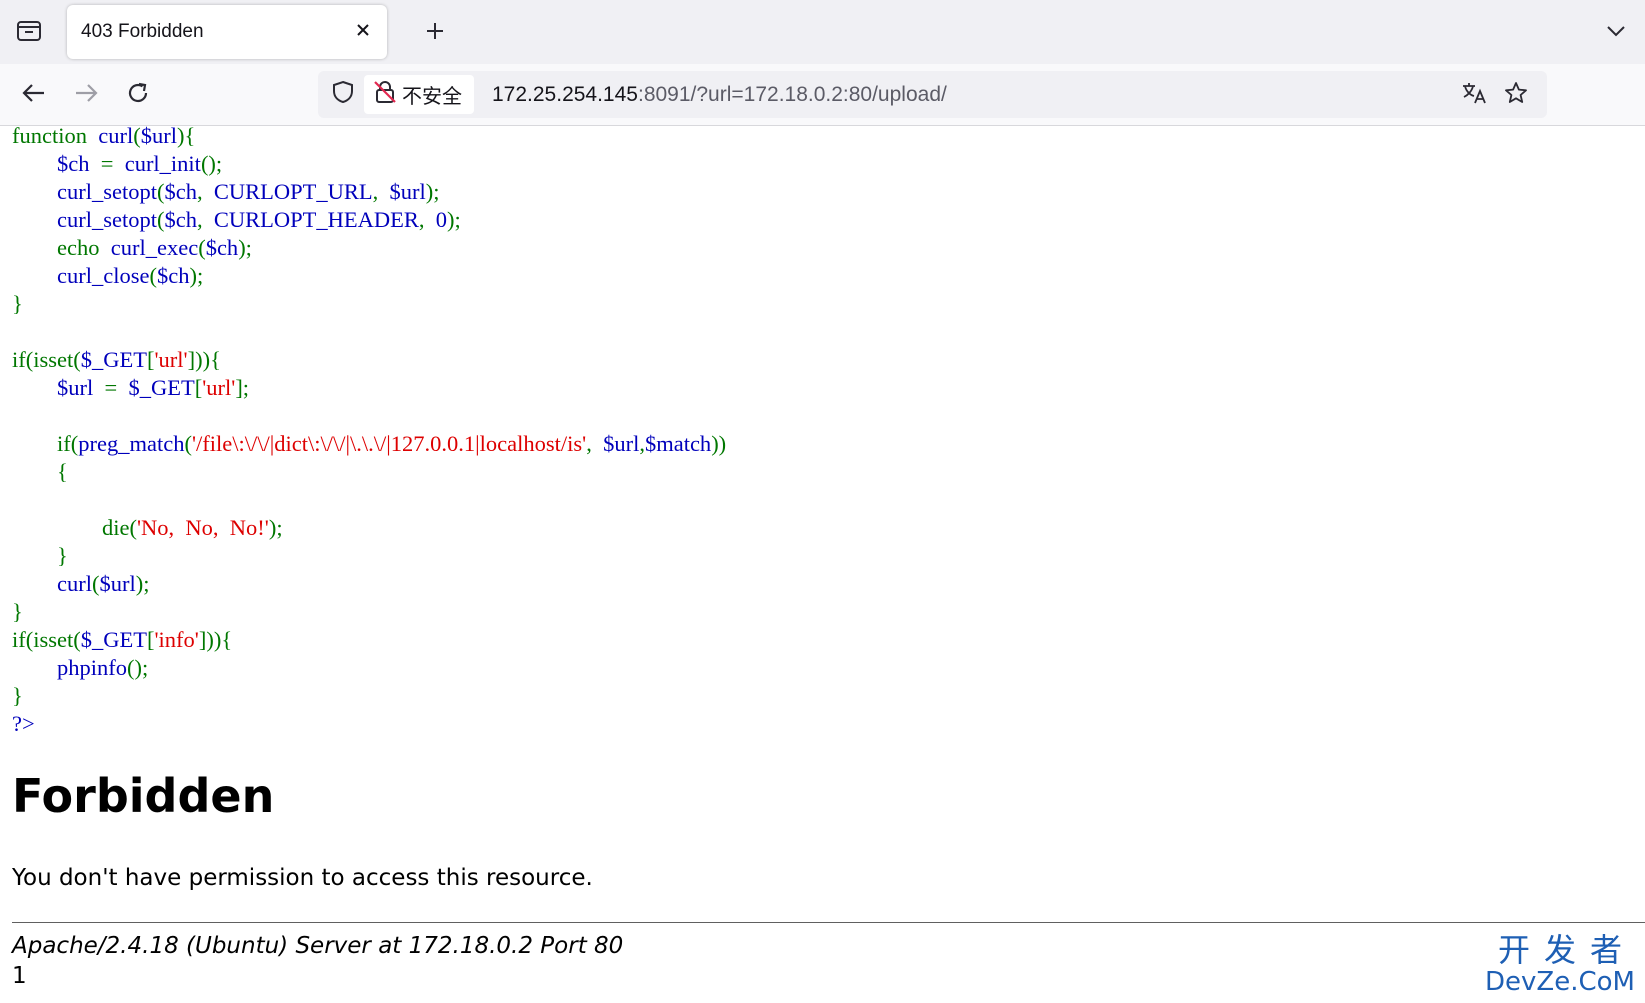 The image size is (1645, 1003). What do you see at coordinates (1516, 95) in the screenshot?
I see `bookmark-button` at bounding box center [1516, 95].